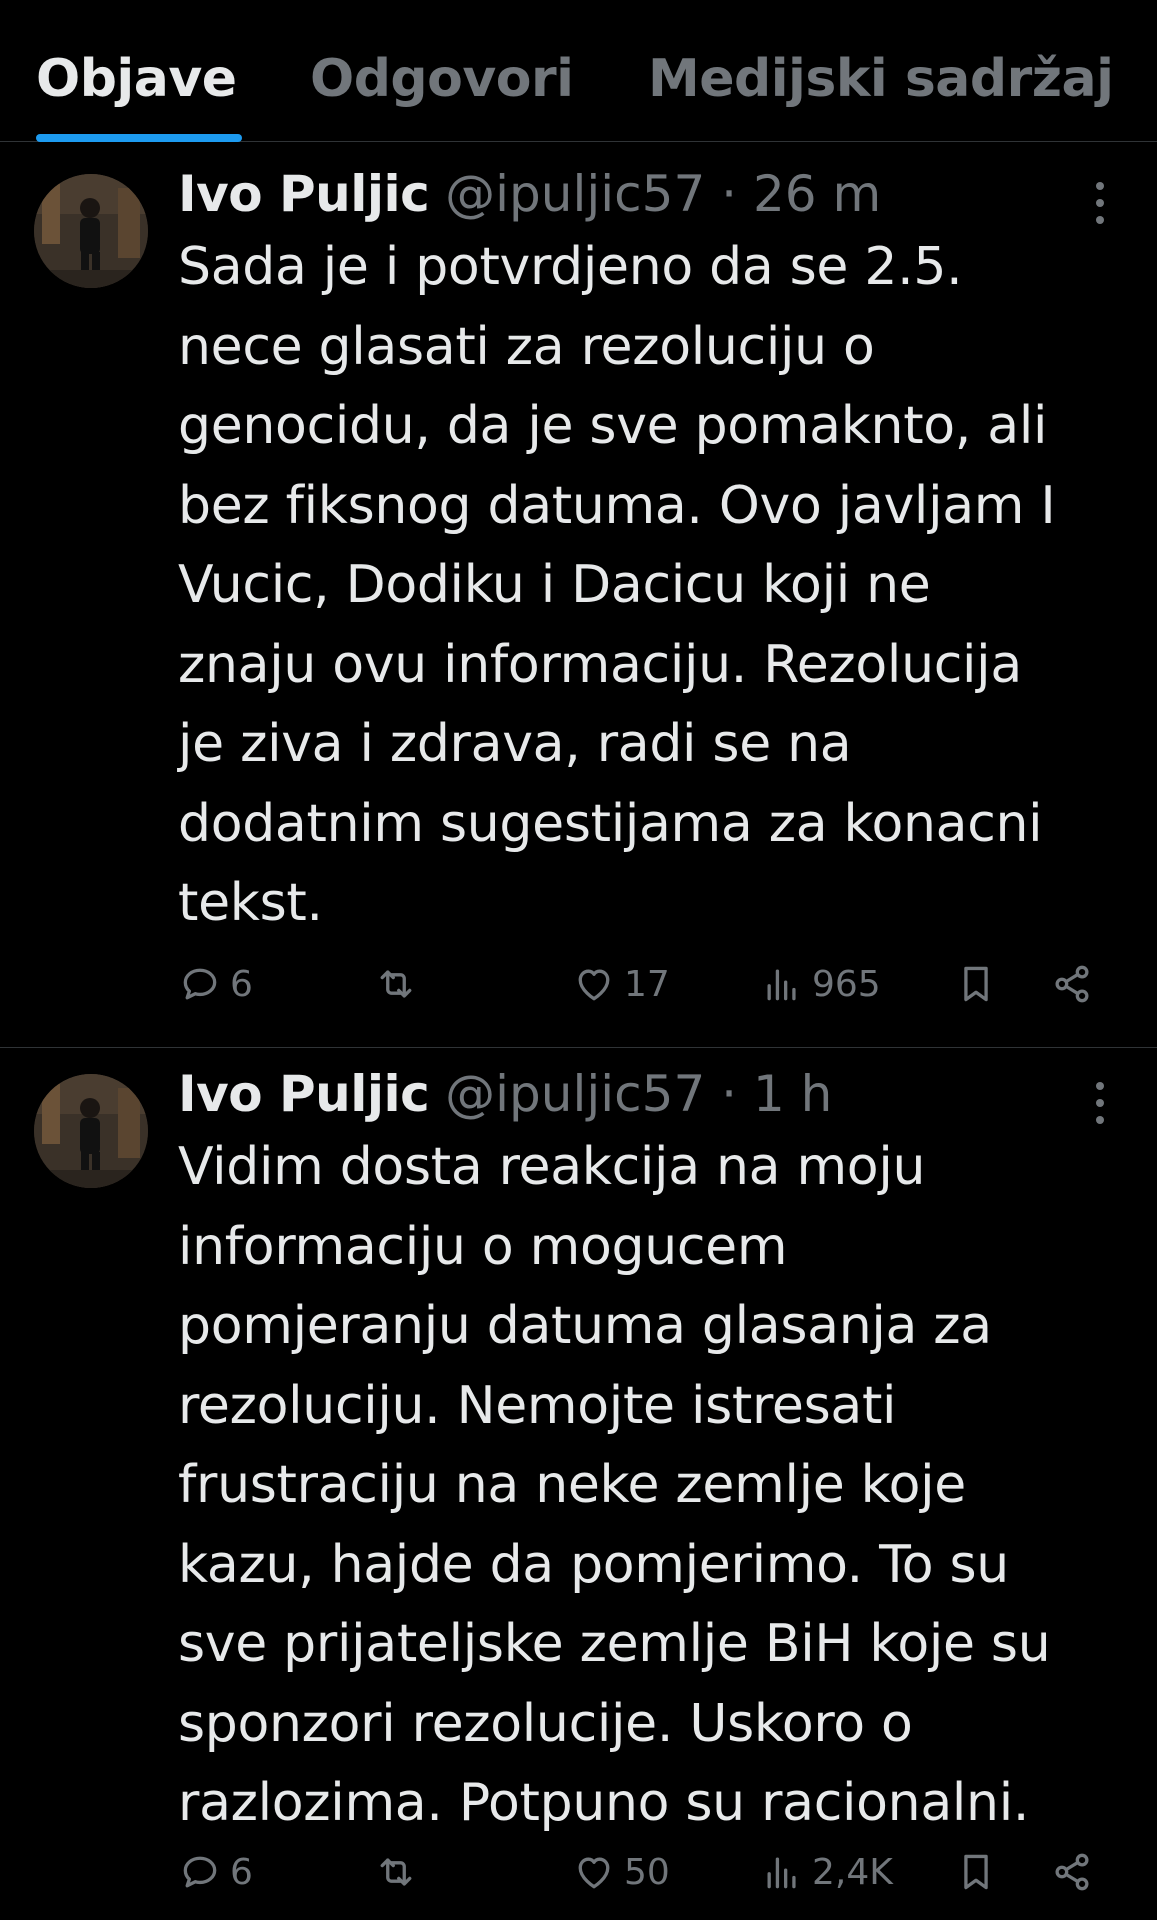 This screenshot has height=1920, width=1157. I want to click on tab-objave: Objave, so click(136, 79).